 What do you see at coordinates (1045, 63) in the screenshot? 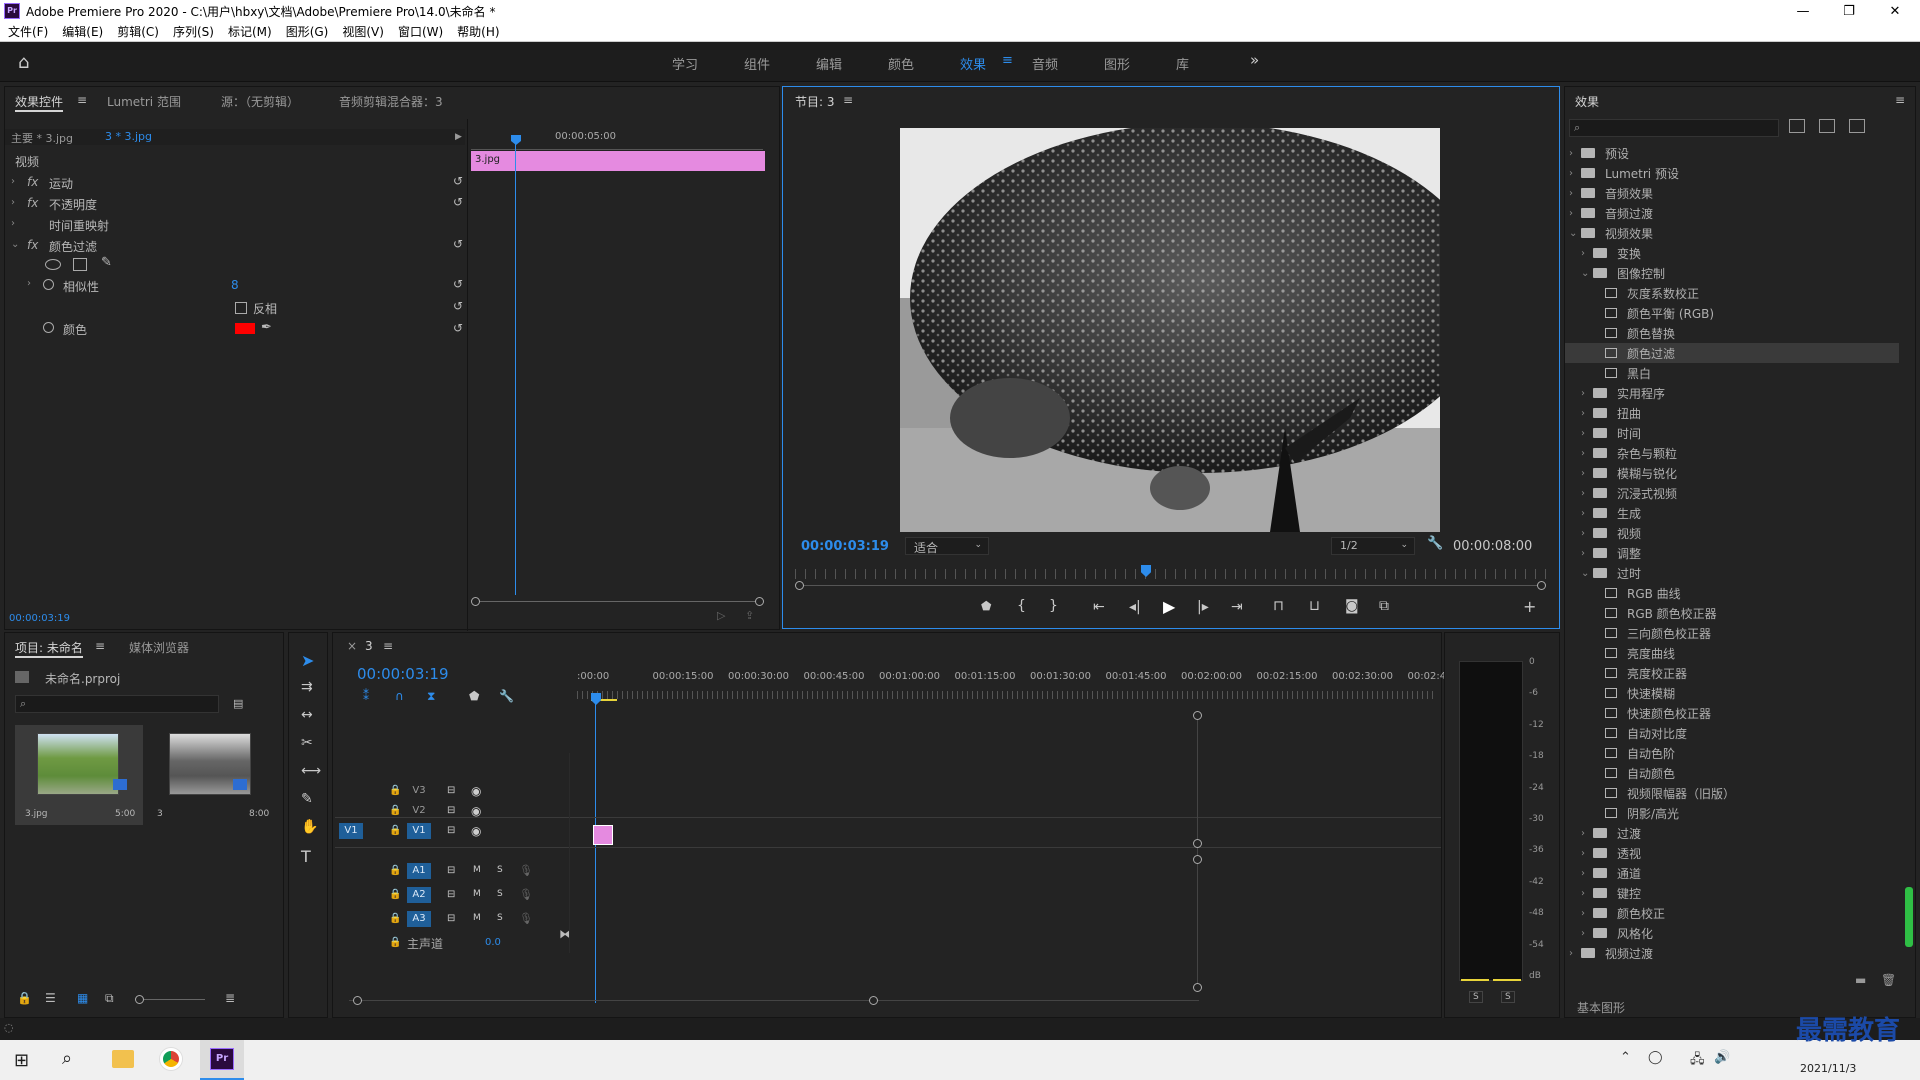
I see `workspace-tab: 音频` at bounding box center [1045, 63].